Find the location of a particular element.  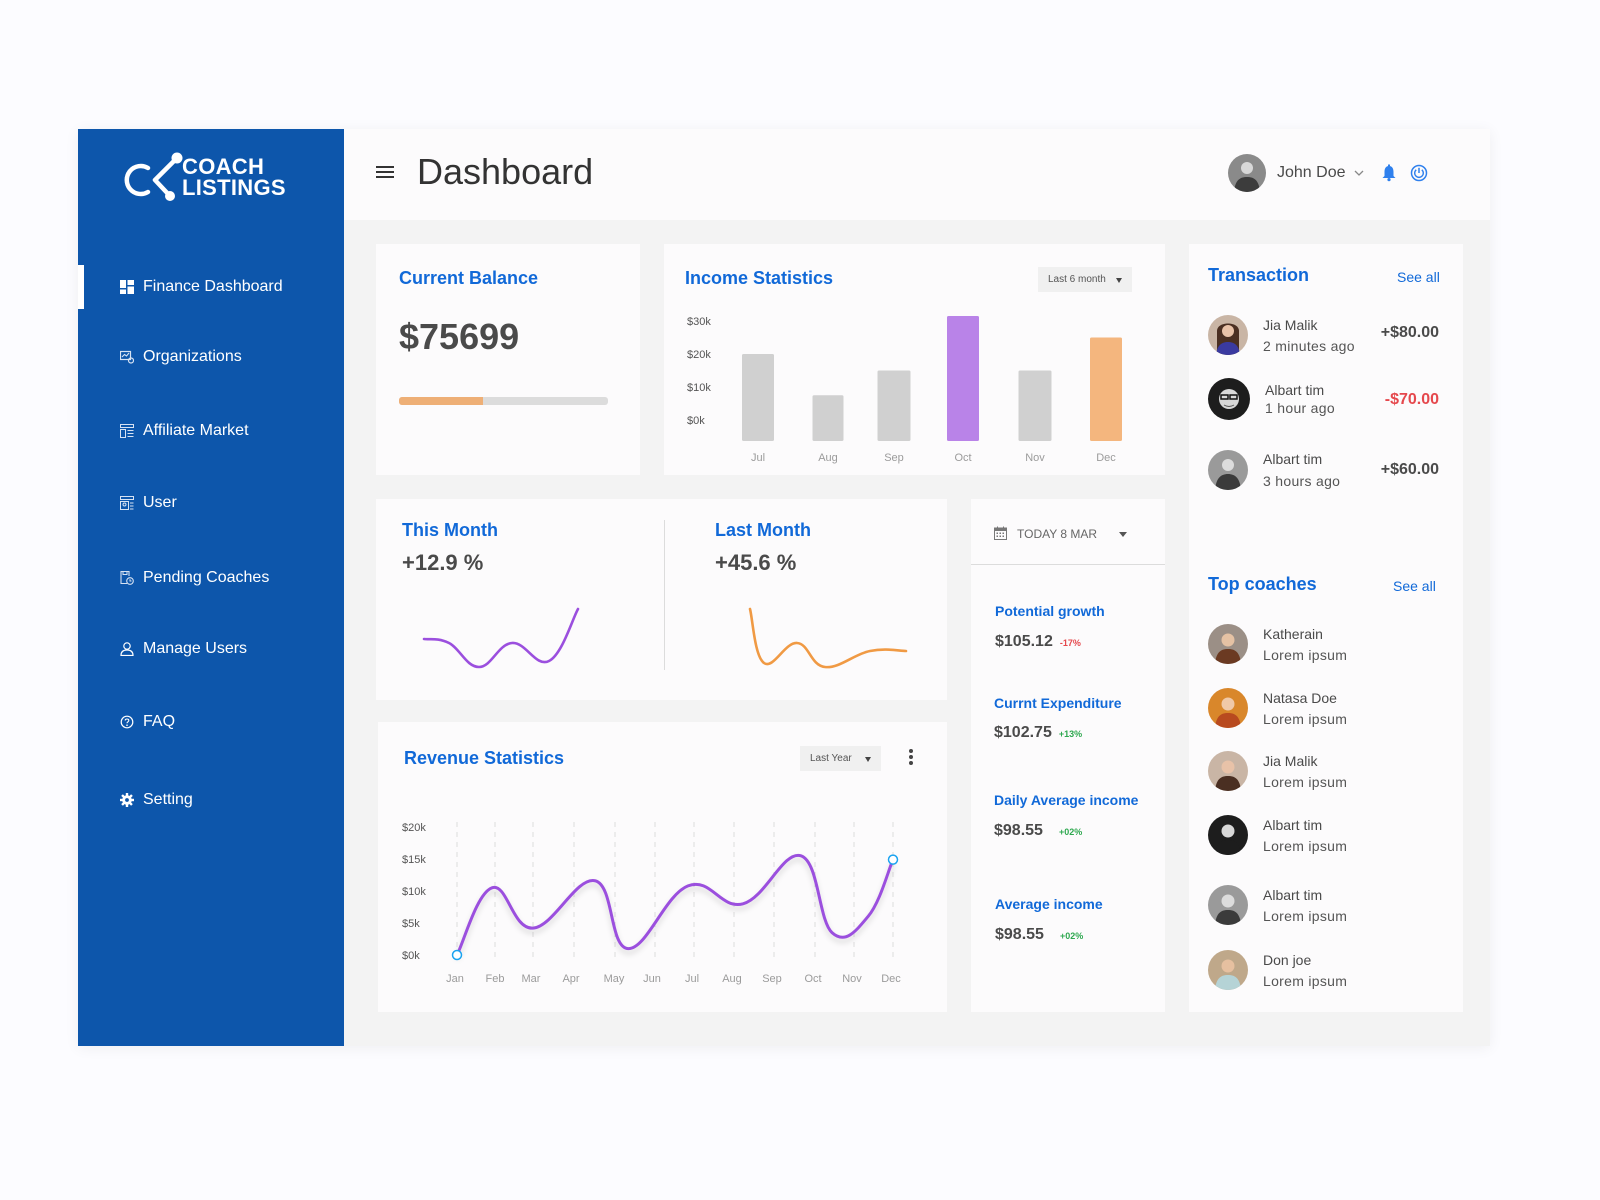

balance-value: $75699 is located at coordinates (459, 336).